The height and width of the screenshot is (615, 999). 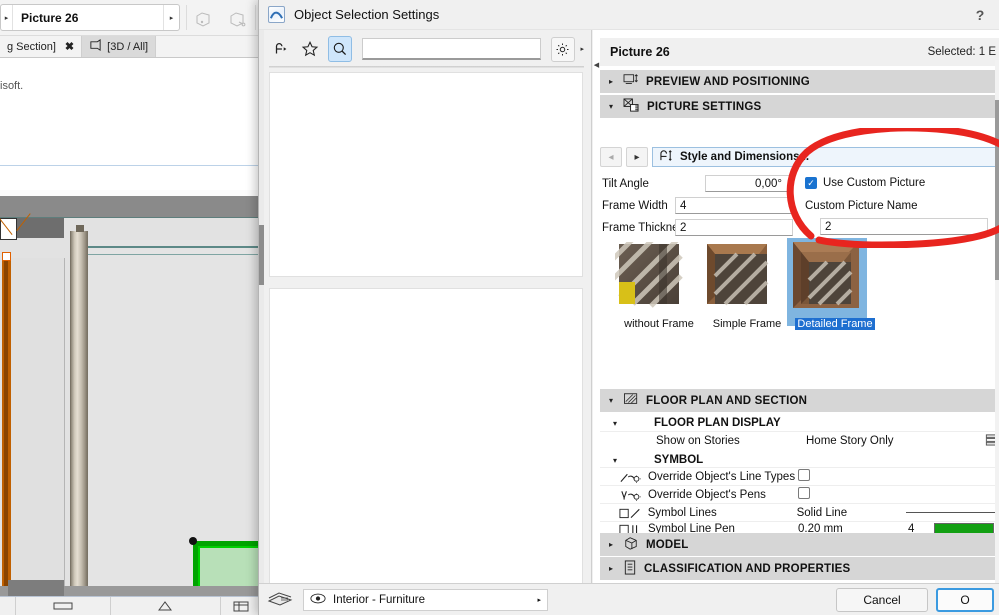 I want to click on override-pens-checkbox, so click(x=804, y=493).